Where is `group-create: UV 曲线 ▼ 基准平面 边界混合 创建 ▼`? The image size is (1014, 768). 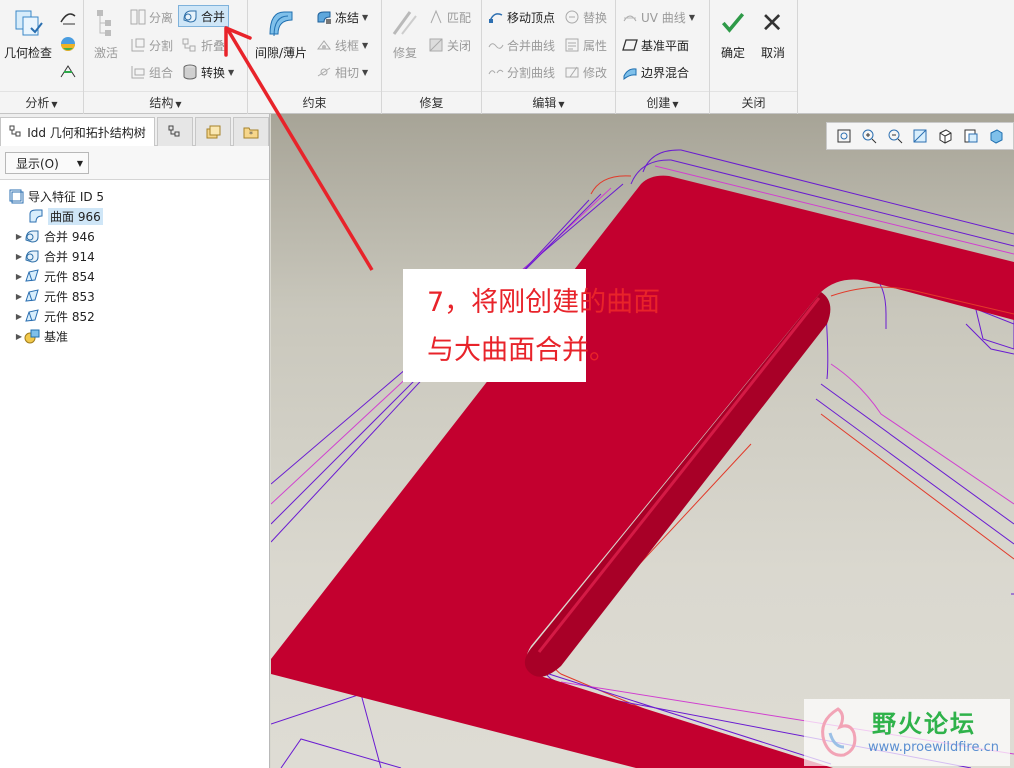 group-create: UV 曲线 ▼ 基准平面 边界混合 创建 ▼ is located at coordinates (663, 57).